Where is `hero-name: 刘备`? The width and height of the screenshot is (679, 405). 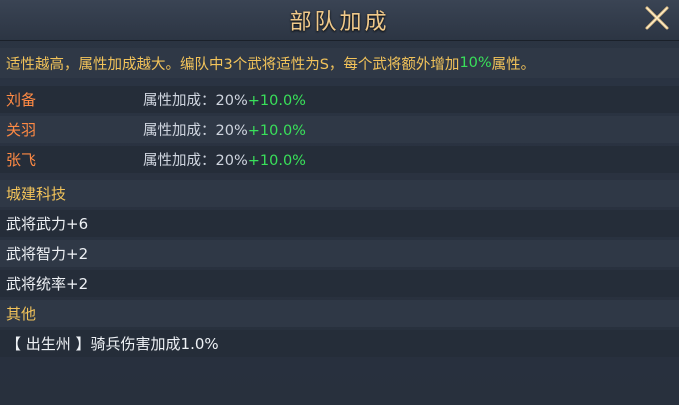
hero-name: 刘备 is located at coordinates (21, 100).